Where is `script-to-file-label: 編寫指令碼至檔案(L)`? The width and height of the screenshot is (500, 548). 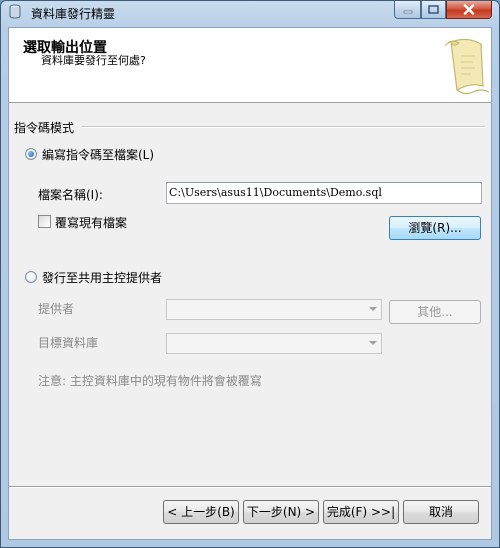 script-to-file-label: 編寫指令碼至檔案(L) is located at coordinates (98, 154).